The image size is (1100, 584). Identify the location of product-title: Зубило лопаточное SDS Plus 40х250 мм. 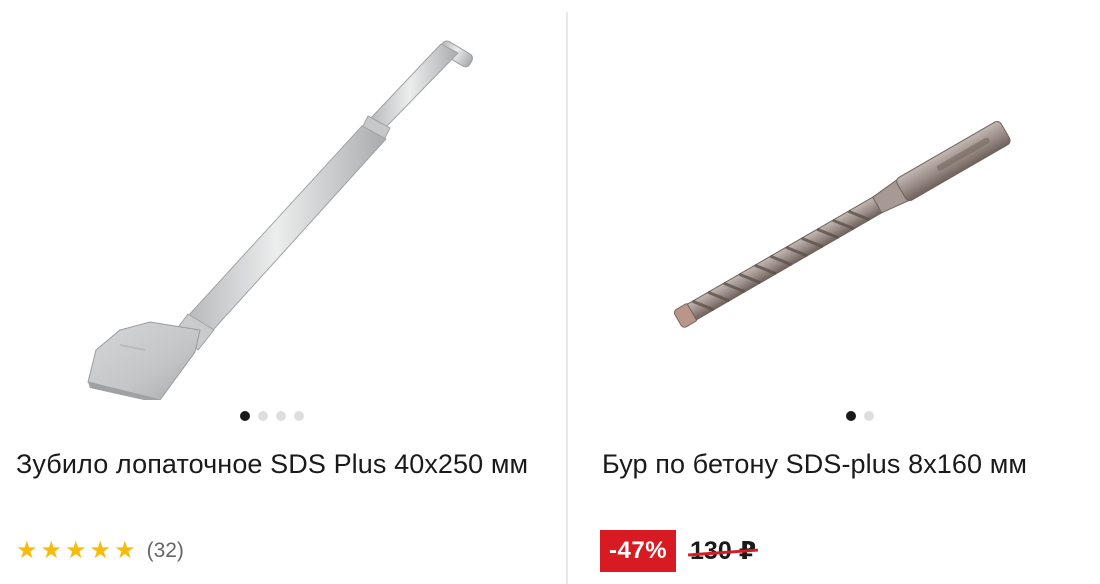
(276, 464).